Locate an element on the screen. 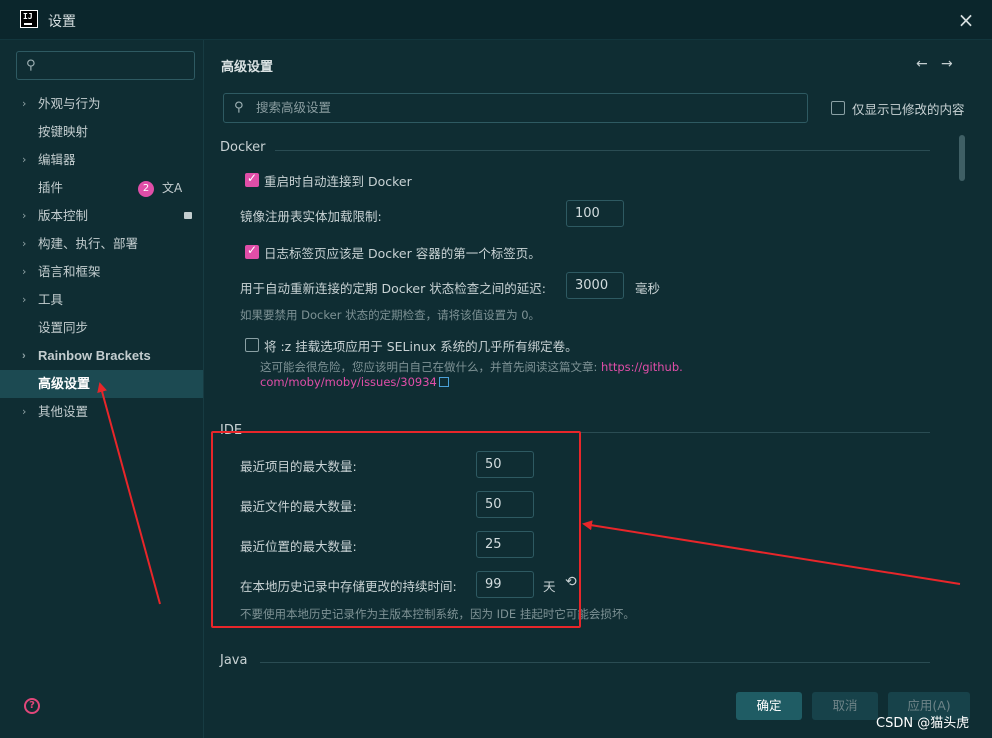  arrow-right-icon: → is located at coordinates (947, 64).